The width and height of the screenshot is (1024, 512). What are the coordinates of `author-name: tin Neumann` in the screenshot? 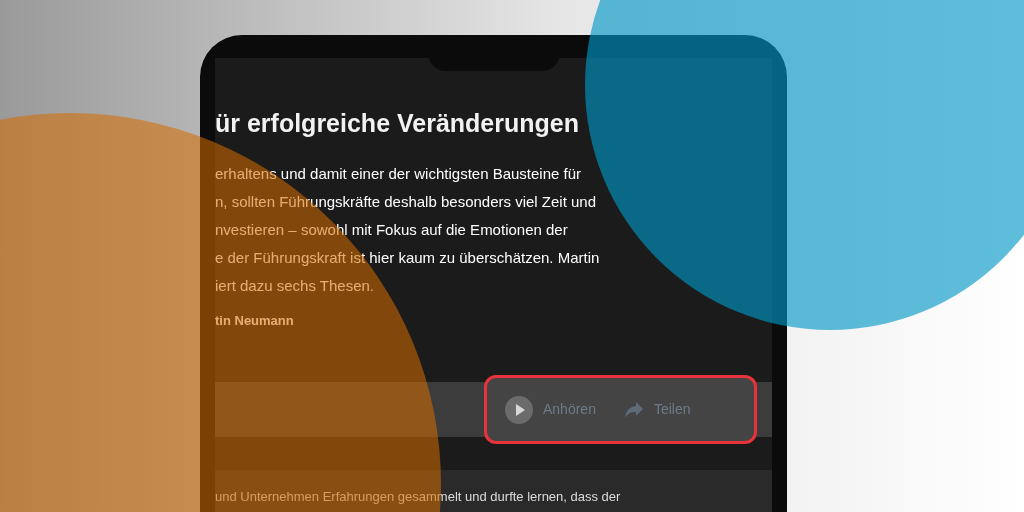 It's located at (255, 321).